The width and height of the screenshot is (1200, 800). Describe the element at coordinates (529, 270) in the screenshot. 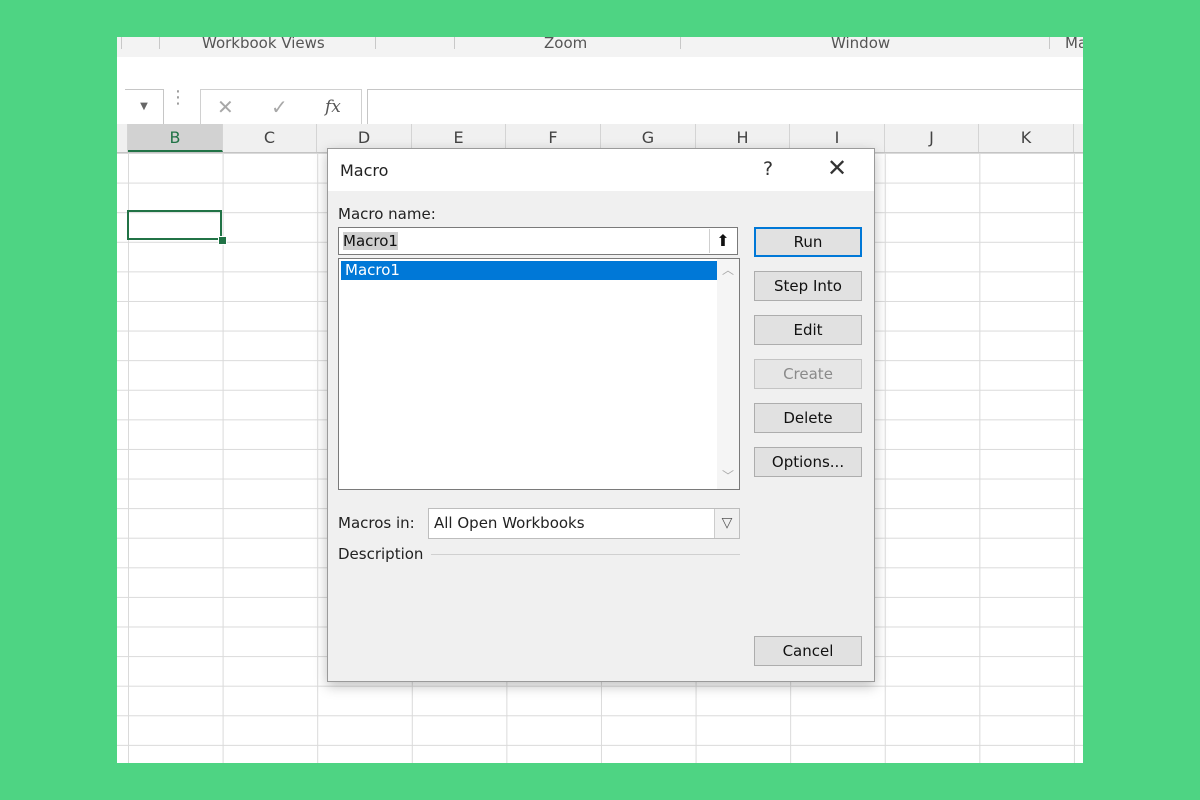

I see `list-item: Macro1` at that location.